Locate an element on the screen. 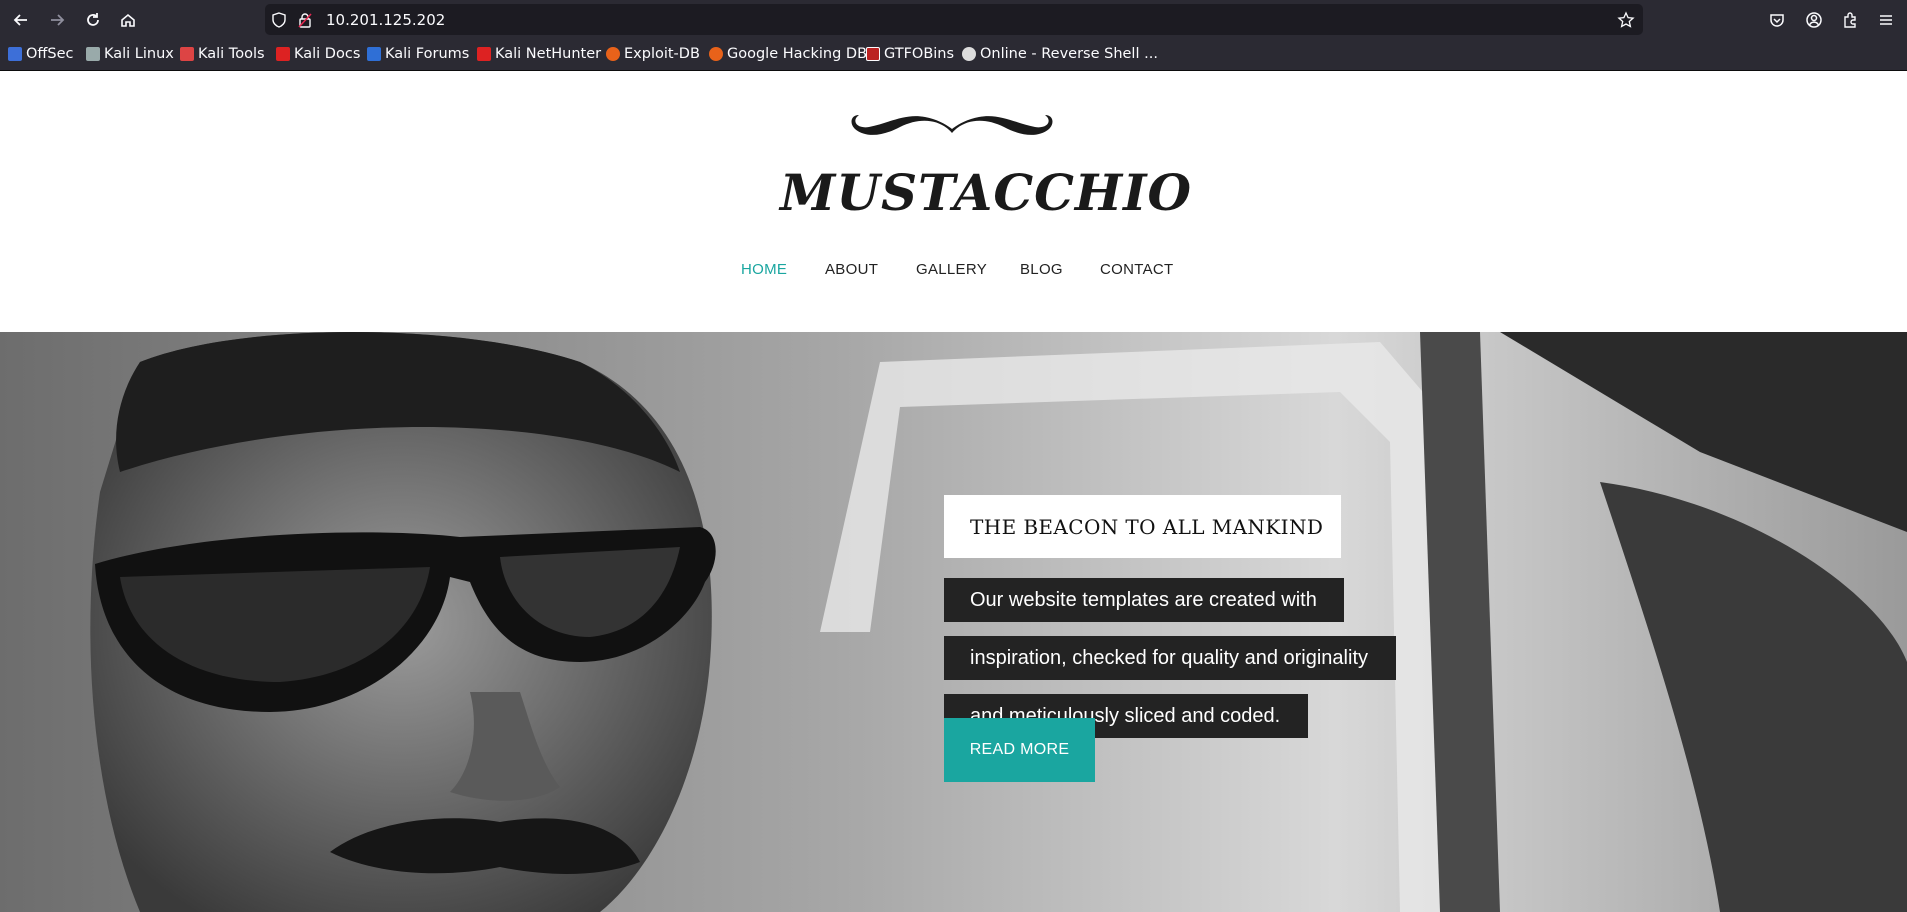 The height and width of the screenshot is (912, 1907). site-logo: MUSTACCHIO is located at coordinates (986, 166).